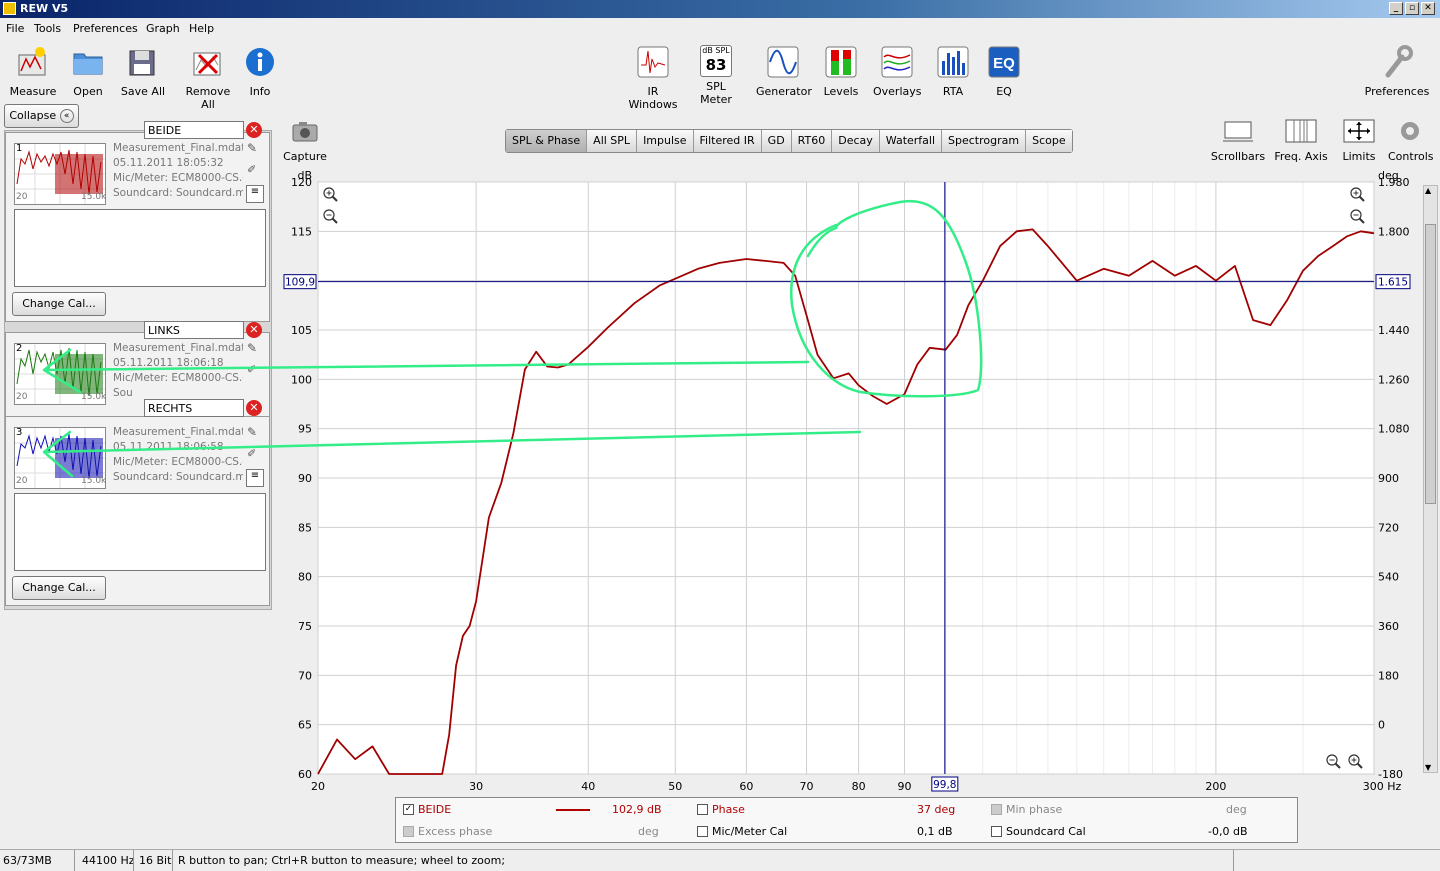 The image size is (1440, 871). What do you see at coordinates (255, 148) in the screenshot?
I see `edit-icon-1: ✎` at bounding box center [255, 148].